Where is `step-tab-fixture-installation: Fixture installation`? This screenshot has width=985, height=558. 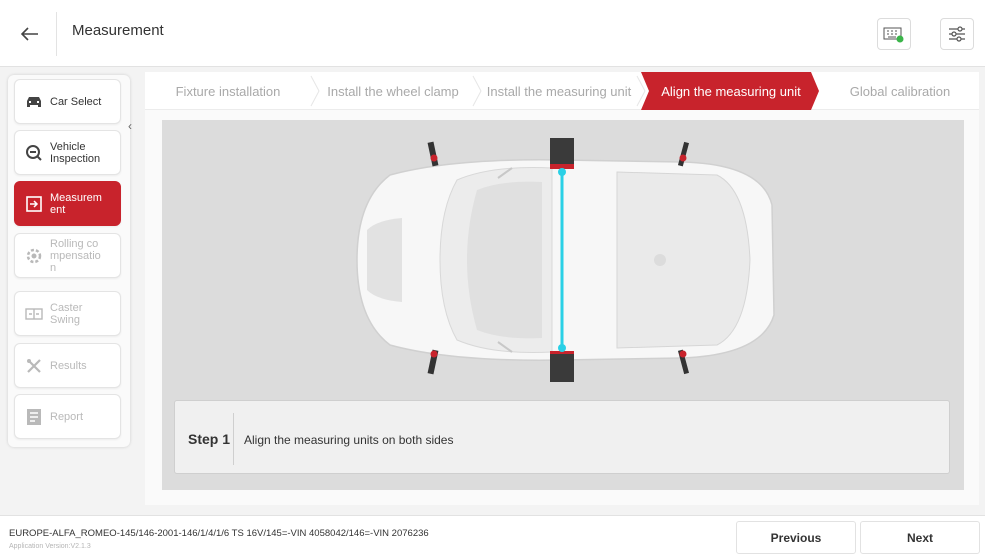 step-tab-fixture-installation: Fixture installation is located at coordinates (228, 91).